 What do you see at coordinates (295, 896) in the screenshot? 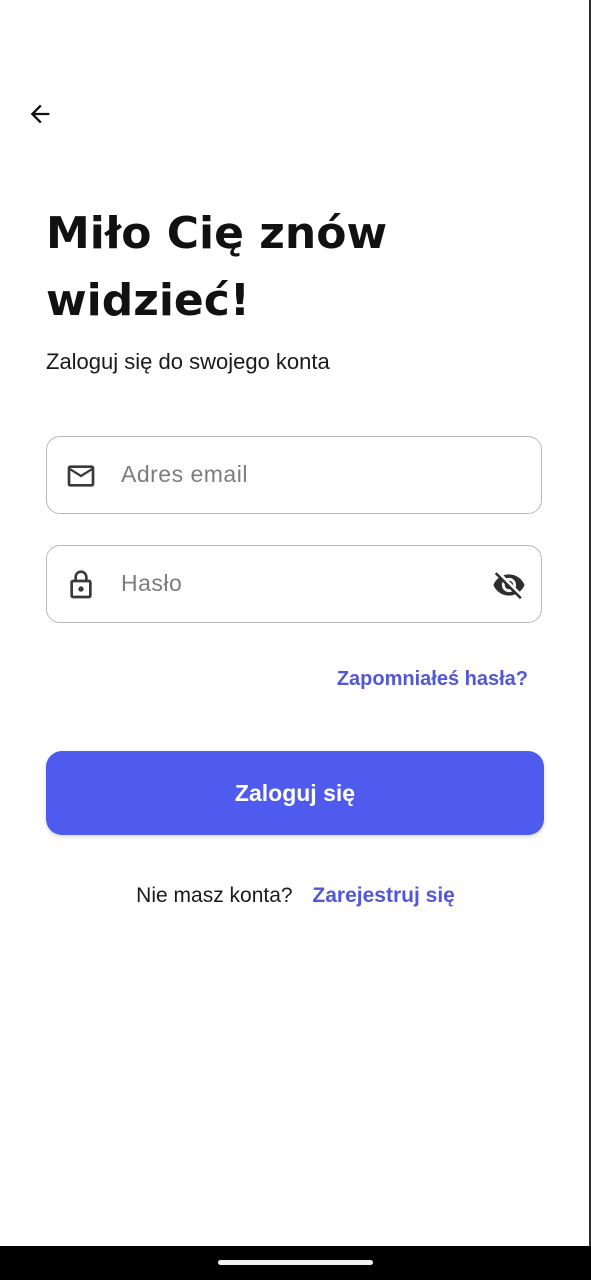
I see `register-row: Nie masz konta? Zarejestruj się` at bounding box center [295, 896].